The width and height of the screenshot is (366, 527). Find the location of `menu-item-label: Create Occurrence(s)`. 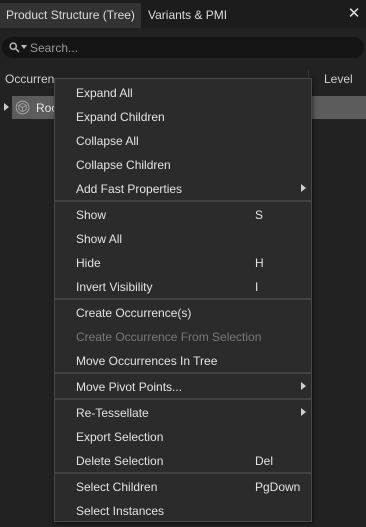

menu-item-label: Create Occurrence(s) is located at coordinates (134, 313).